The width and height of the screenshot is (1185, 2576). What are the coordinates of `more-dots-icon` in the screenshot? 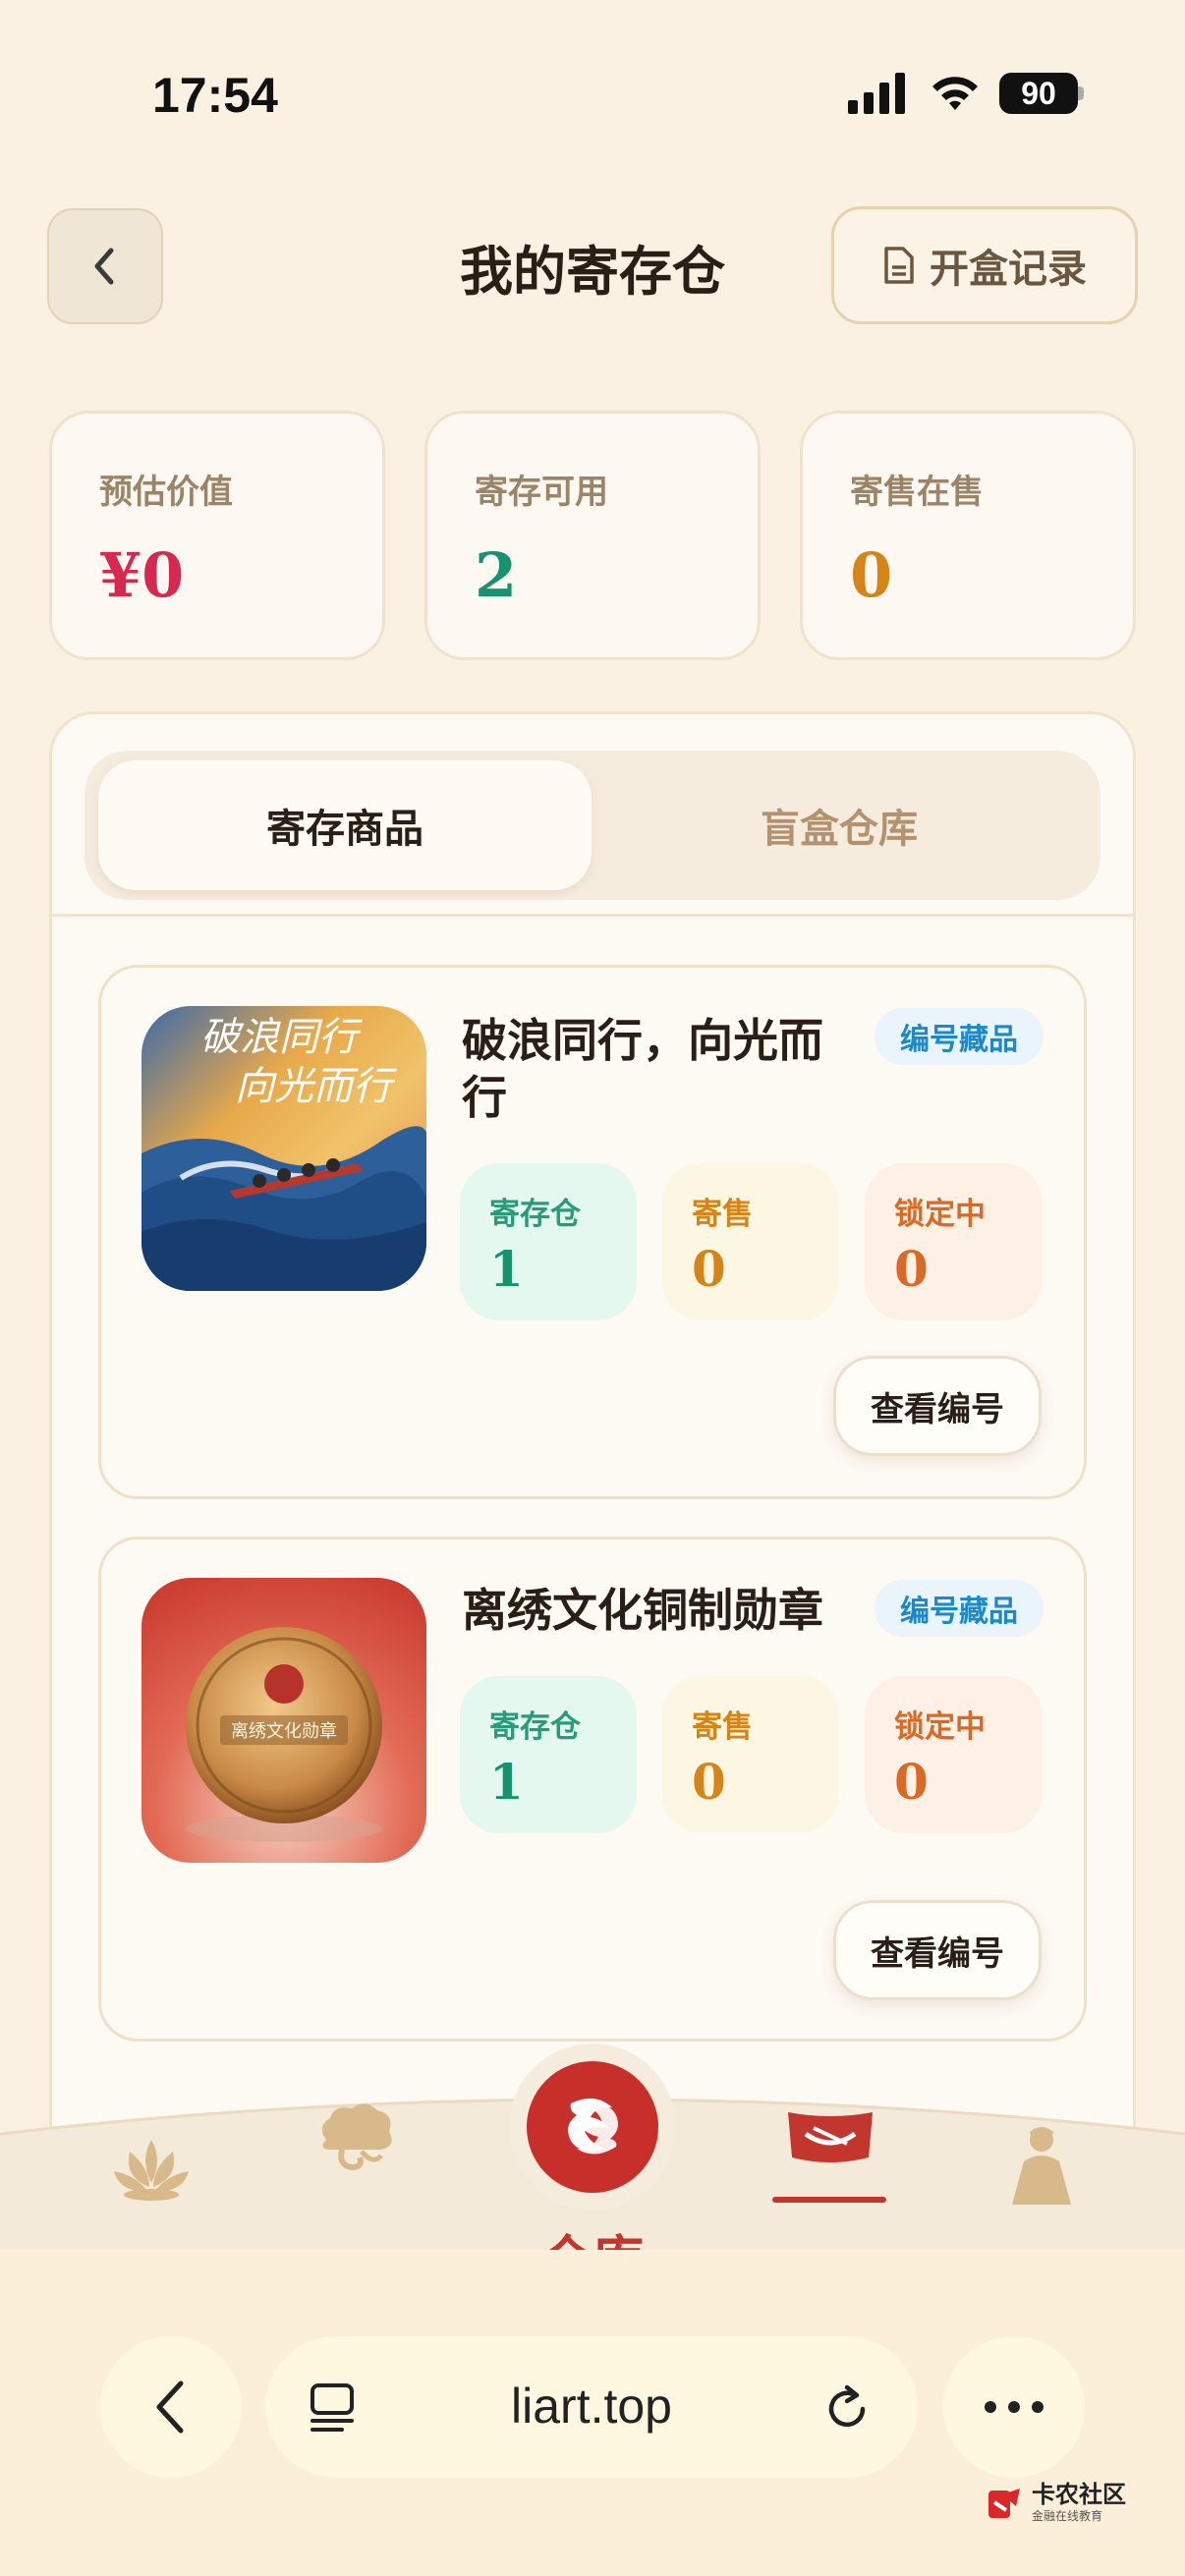 It's located at (1014, 2407).